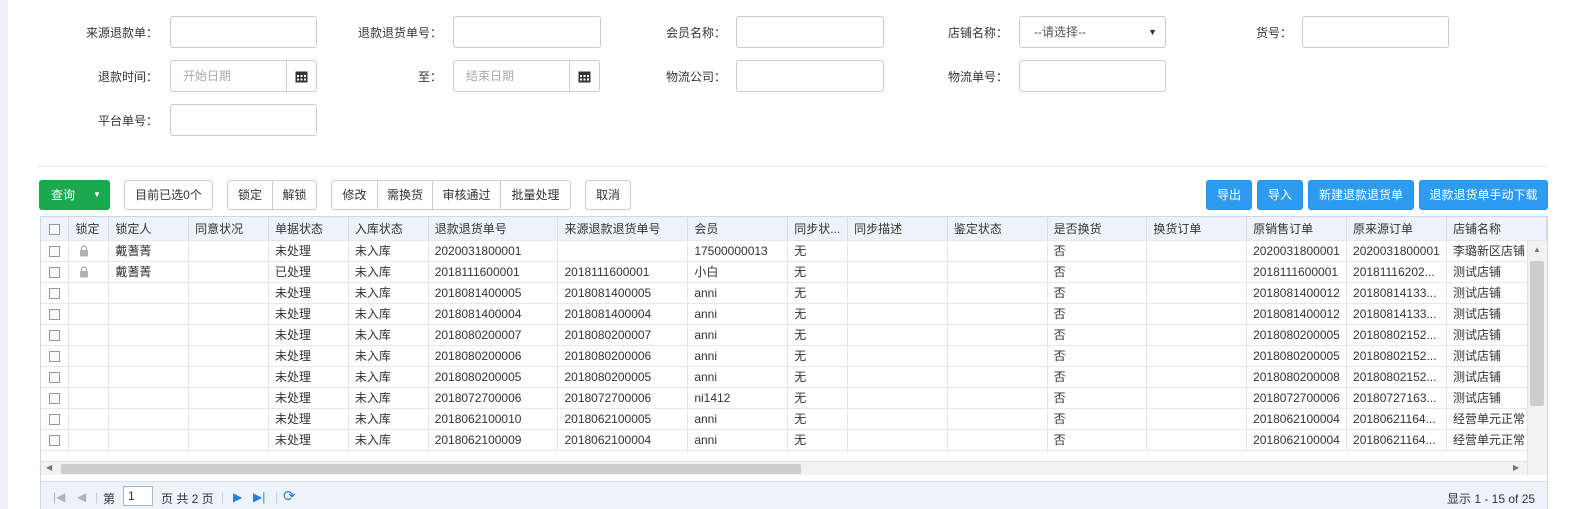 The width and height of the screenshot is (1569, 509). What do you see at coordinates (97, 195) in the screenshot?
I see `caret-down-icon: ▼` at bounding box center [97, 195].